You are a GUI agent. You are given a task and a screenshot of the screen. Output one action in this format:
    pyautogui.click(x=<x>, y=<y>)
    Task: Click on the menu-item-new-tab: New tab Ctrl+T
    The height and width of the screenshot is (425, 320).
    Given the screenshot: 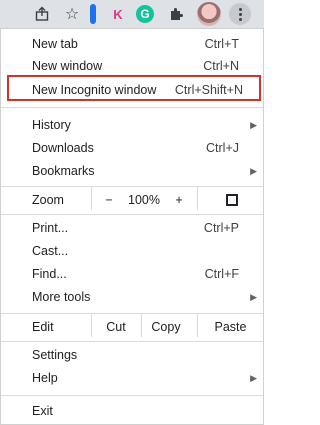 What is the action you would take?
    pyautogui.click(x=132, y=44)
    